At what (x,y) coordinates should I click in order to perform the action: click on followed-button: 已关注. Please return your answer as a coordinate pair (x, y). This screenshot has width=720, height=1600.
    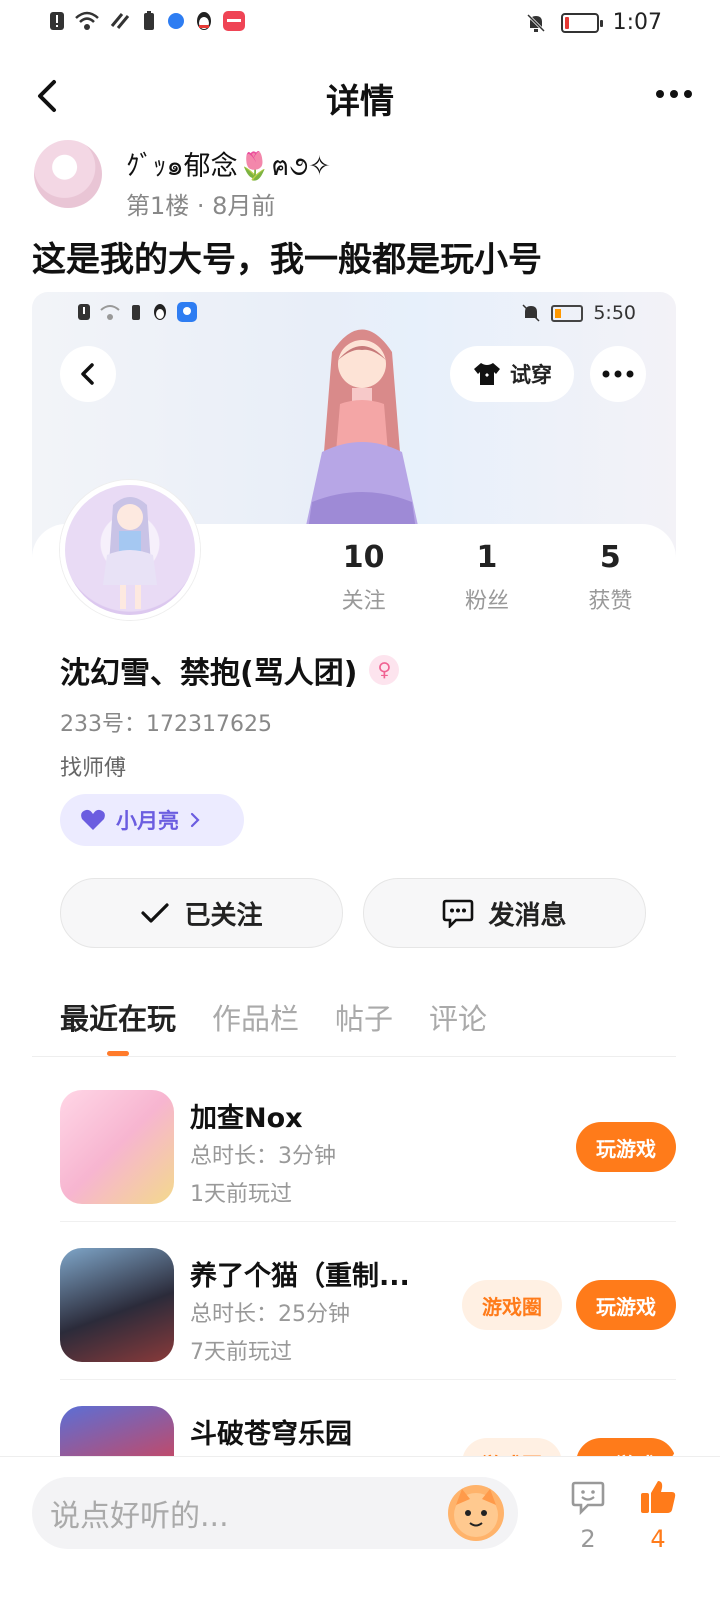
    Looking at the image, I should click on (201, 913).